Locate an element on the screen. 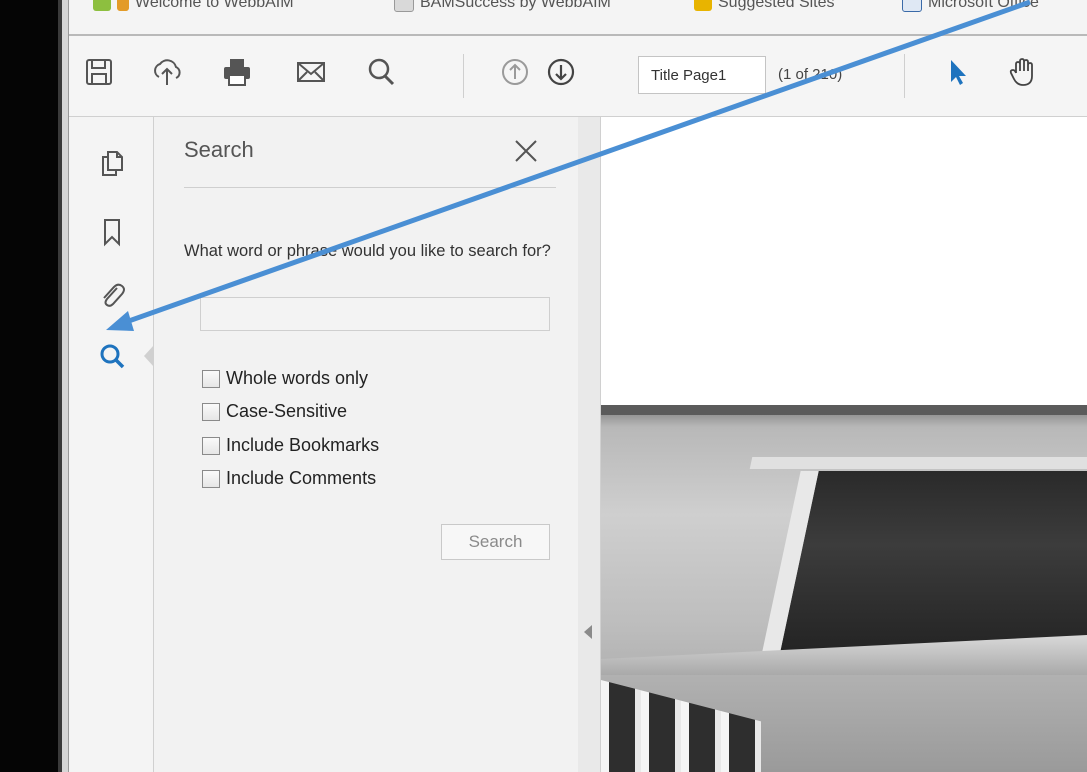 The image size is (1087, 772). option-label: Include Comments is located at coordinates (301, 478).